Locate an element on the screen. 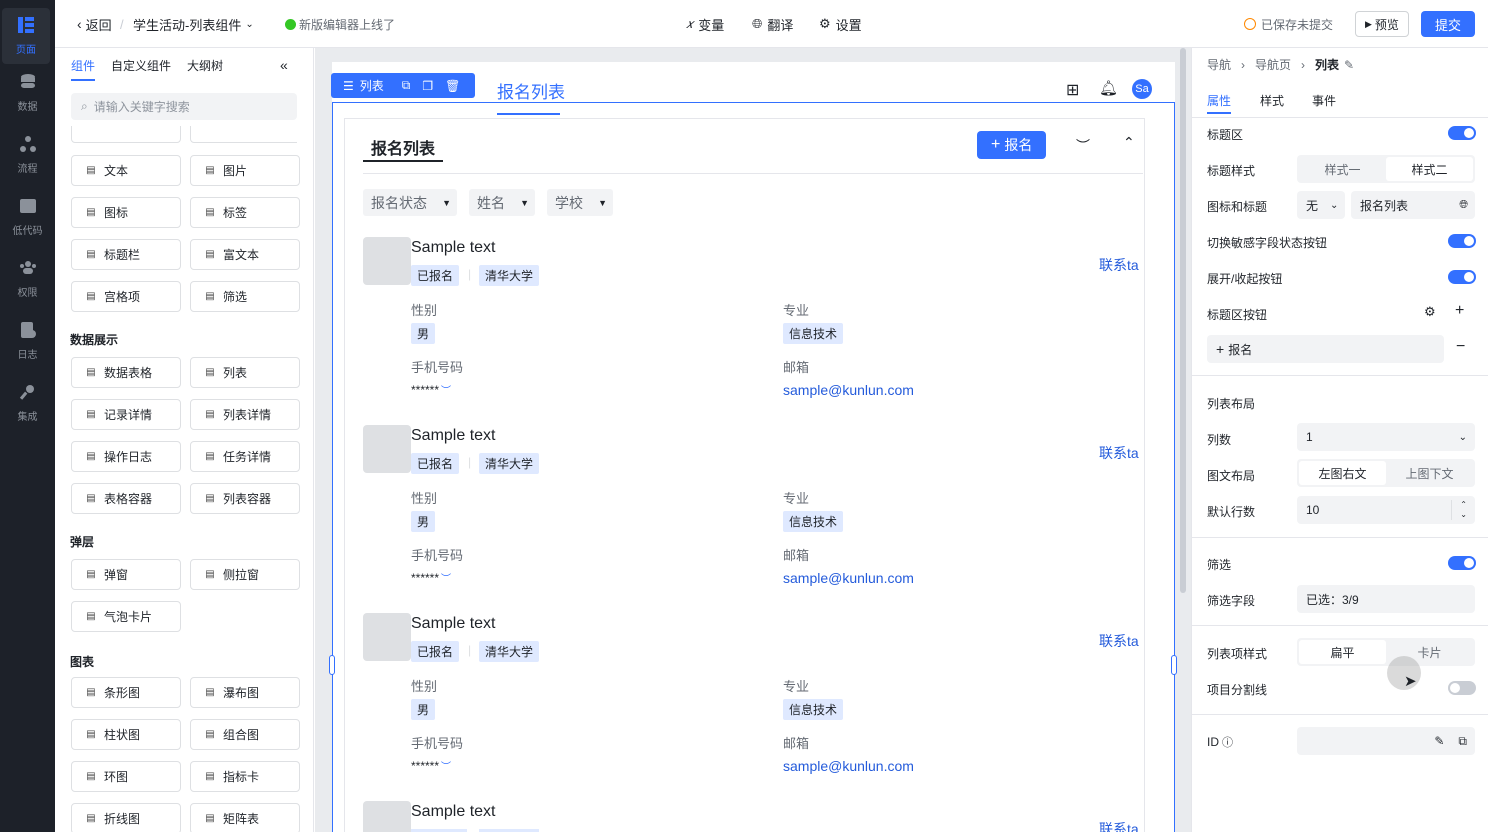 This screenshot has height=832, width=1488. copy-icon: ⧉ is located at coordinates (406, 85).